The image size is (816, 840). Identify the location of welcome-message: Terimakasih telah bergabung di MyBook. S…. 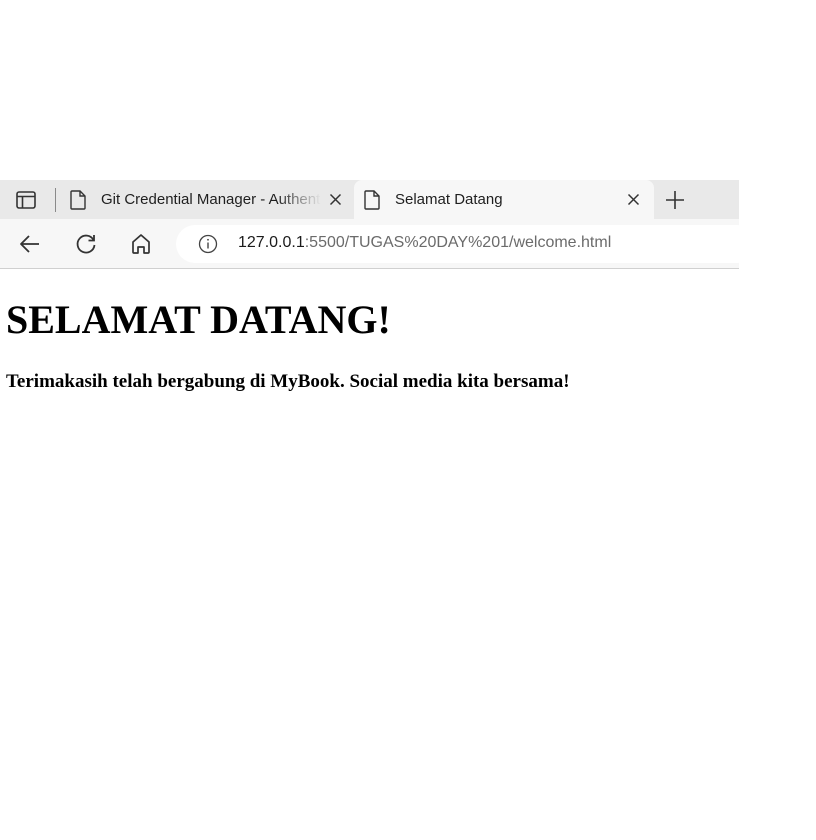
(288, 381).